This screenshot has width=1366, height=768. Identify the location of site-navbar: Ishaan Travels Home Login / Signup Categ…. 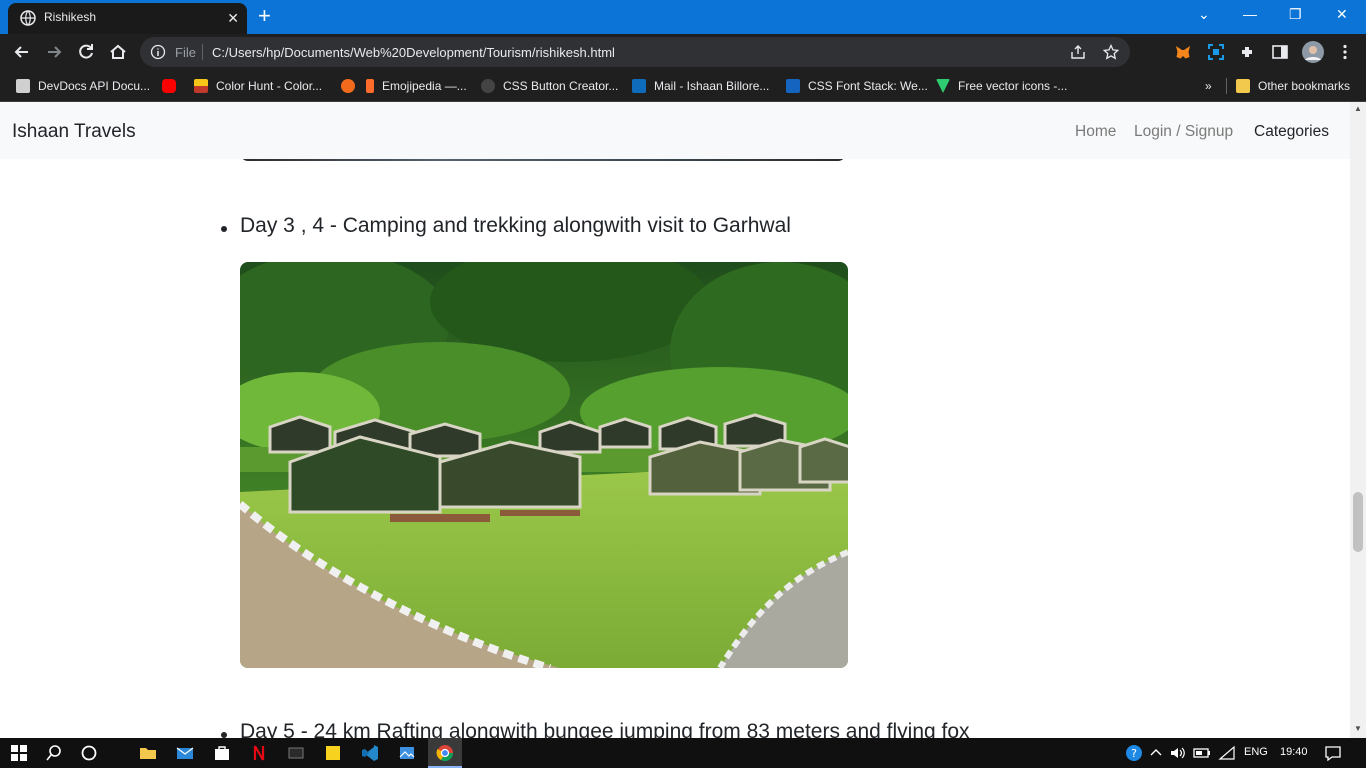
(675, 130).